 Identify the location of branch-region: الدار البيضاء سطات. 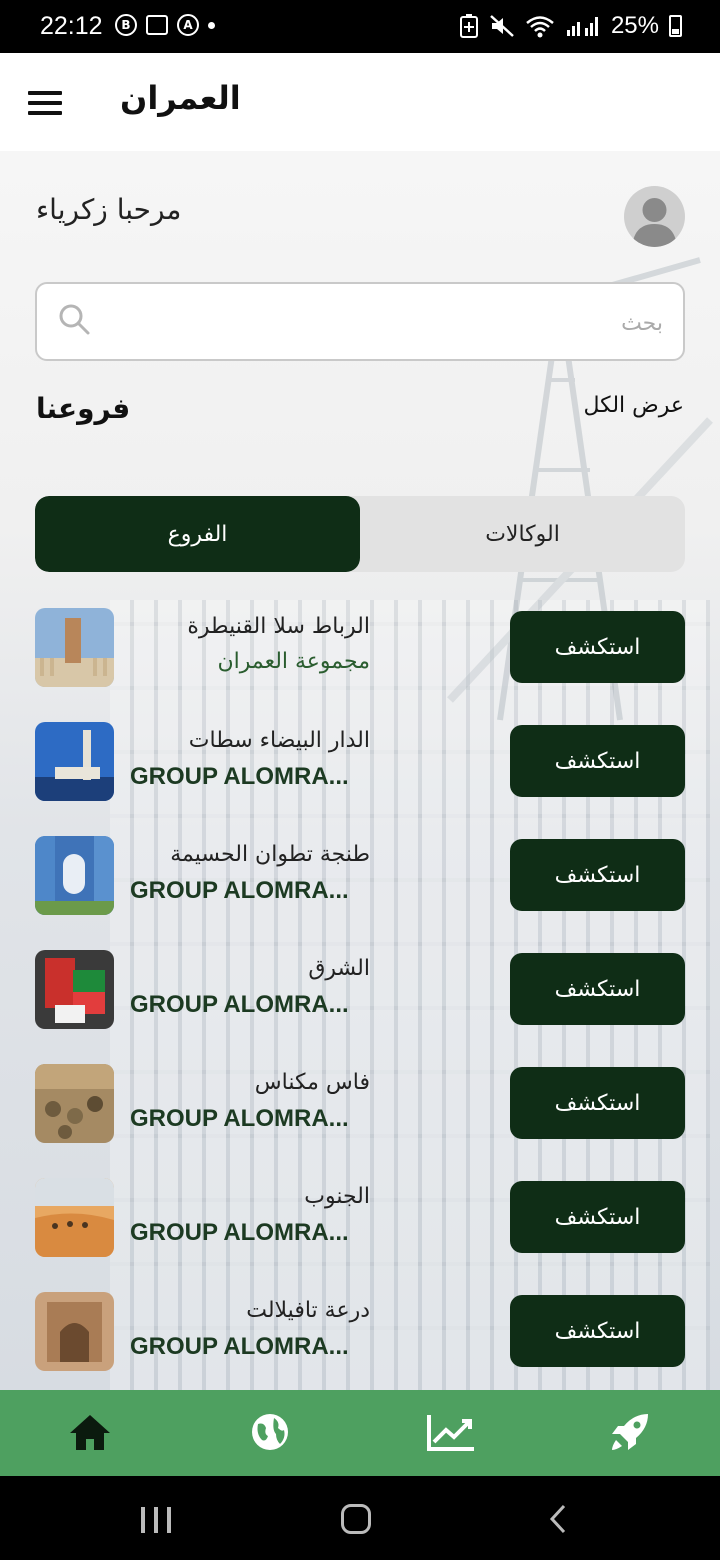
(279, 740).